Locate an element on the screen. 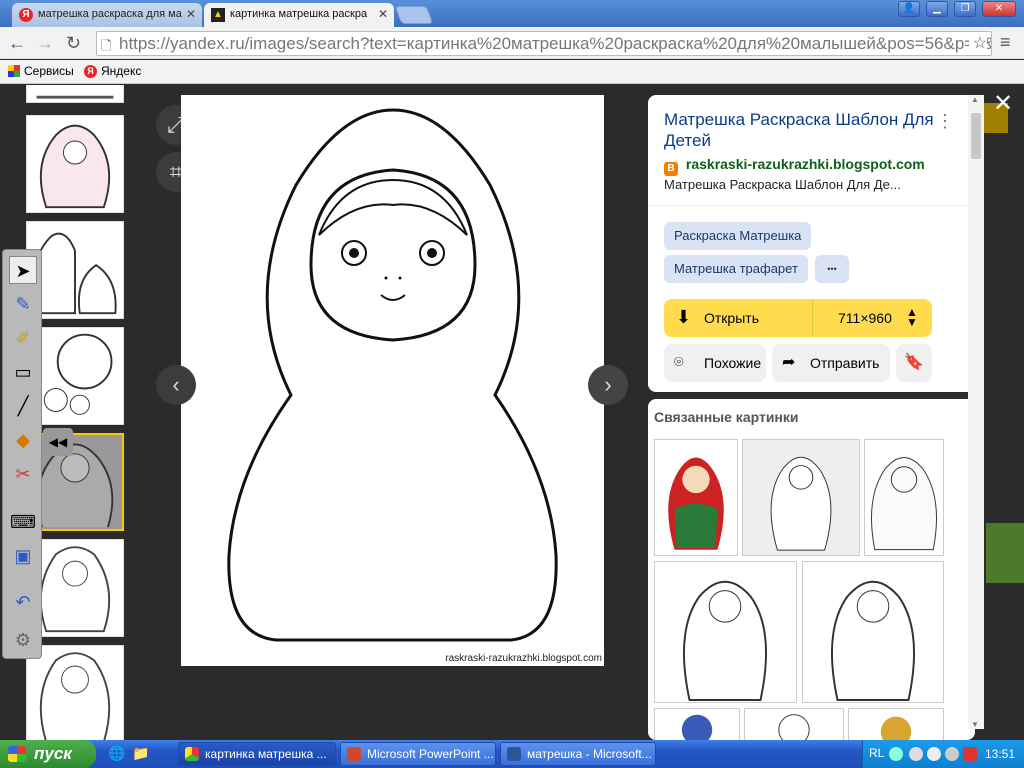 The height and width of the screenshot is (768, 1024). close-viewer-icon: ✕ is located at coordinates (1003, 103).